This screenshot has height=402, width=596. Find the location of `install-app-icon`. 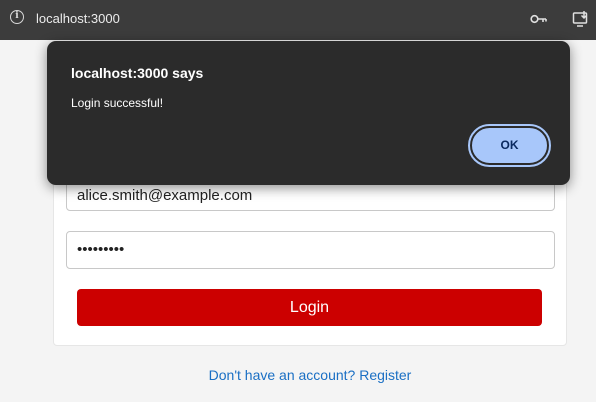

install-app-icon is located at coordinates (581, 21).